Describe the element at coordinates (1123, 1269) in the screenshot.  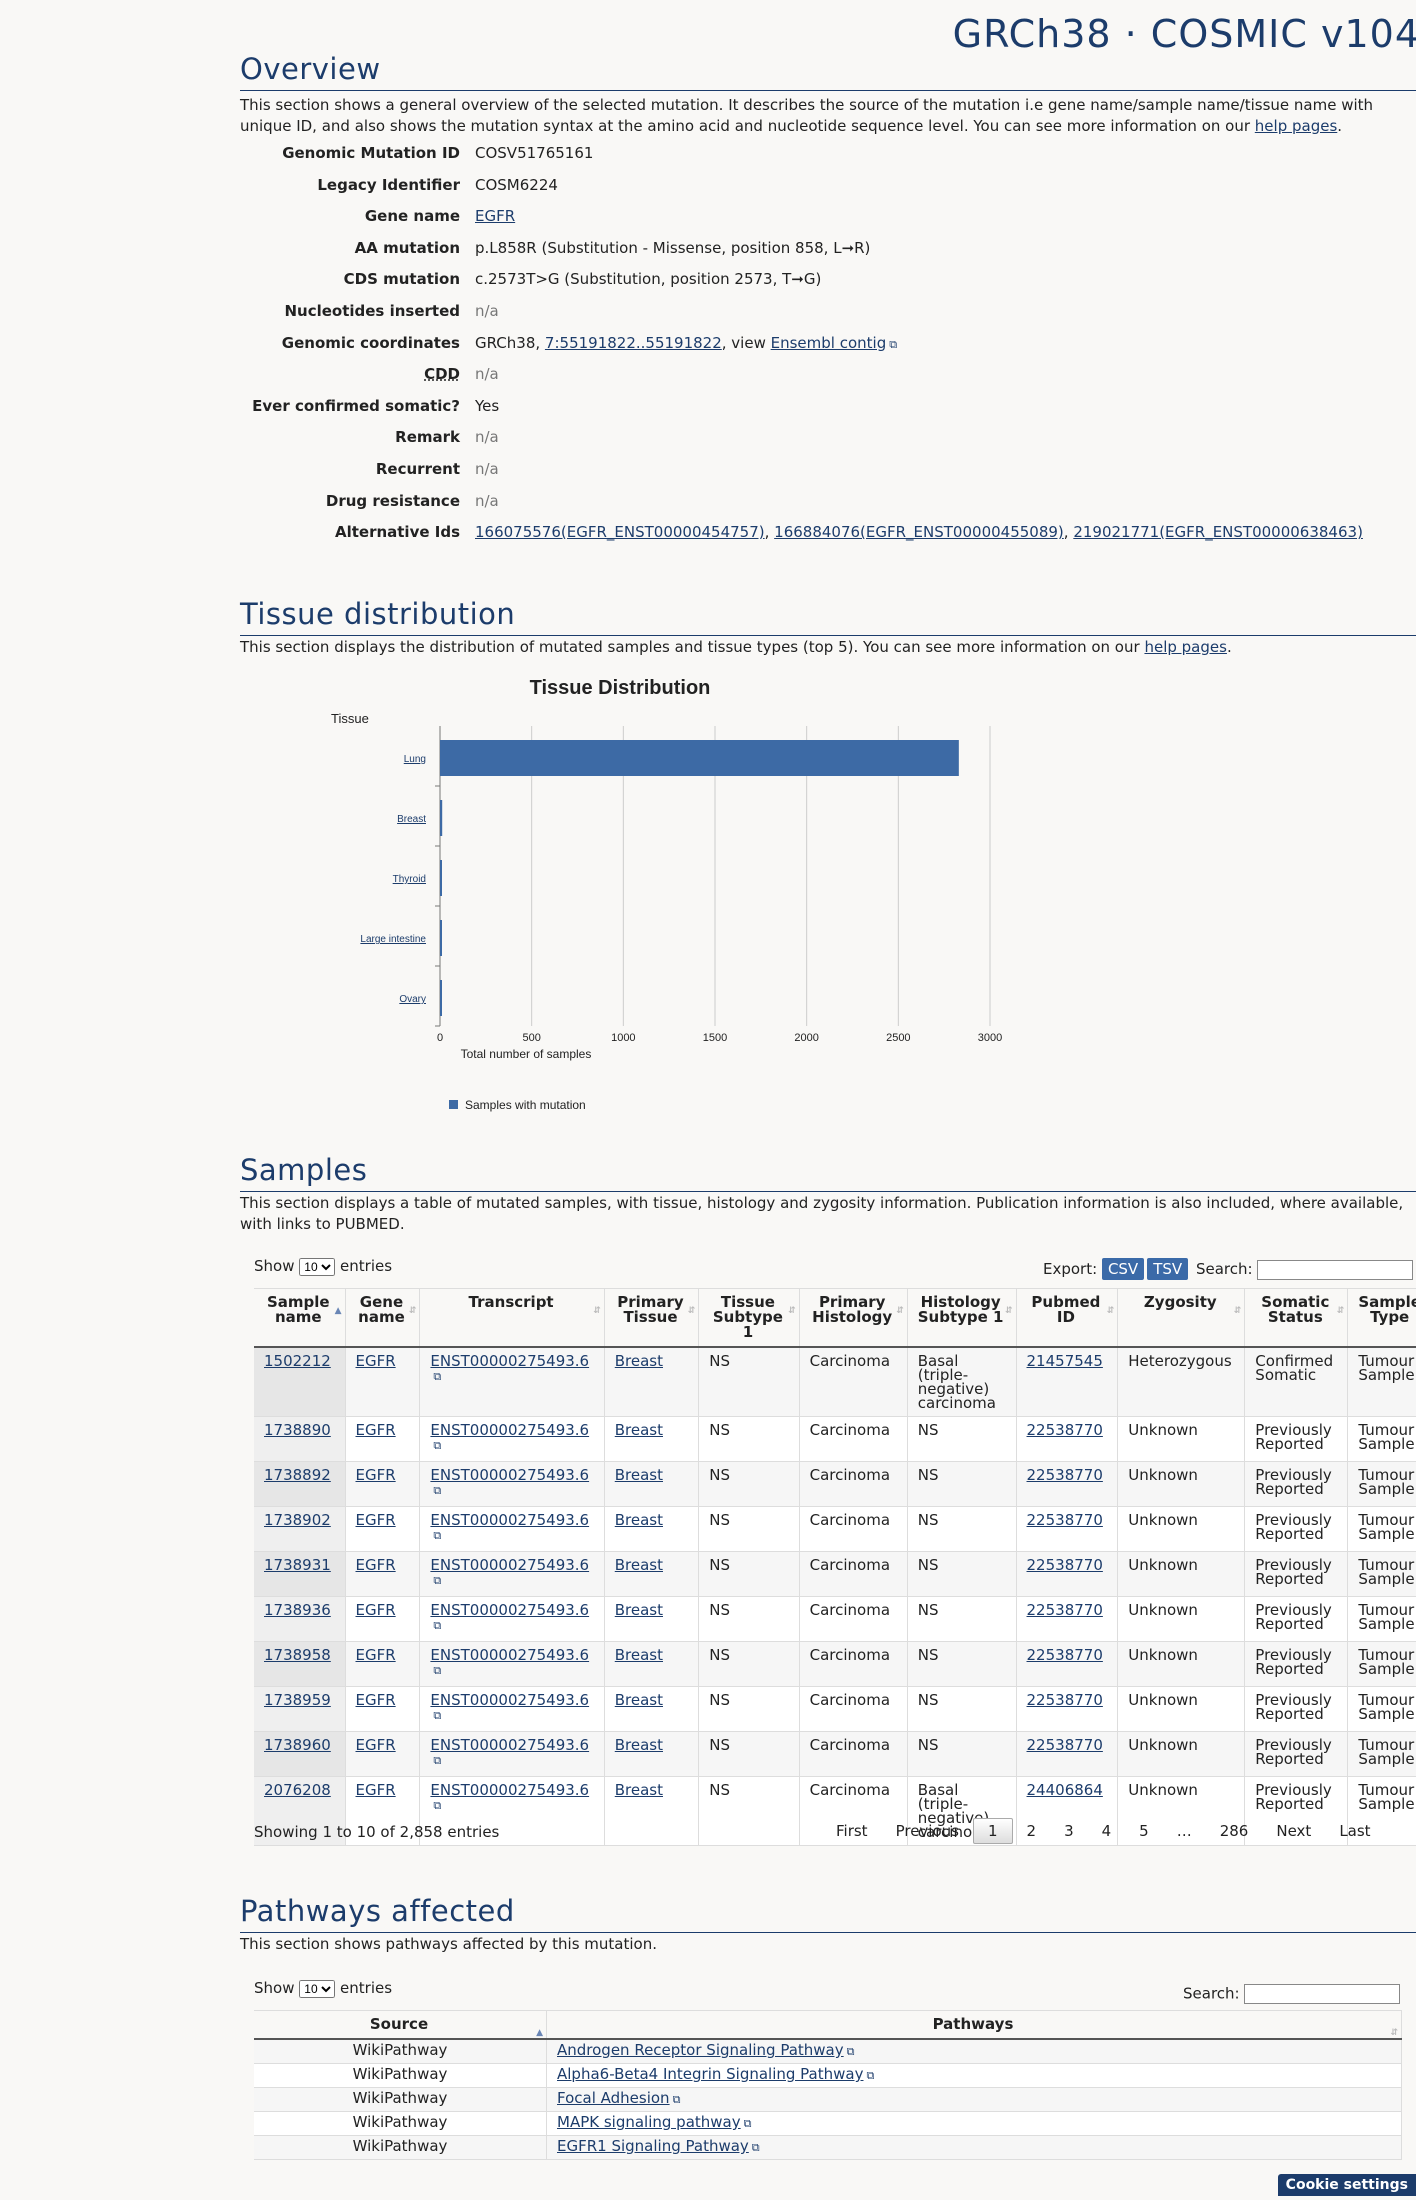
I see `export-csv-button: CSV` at that location.